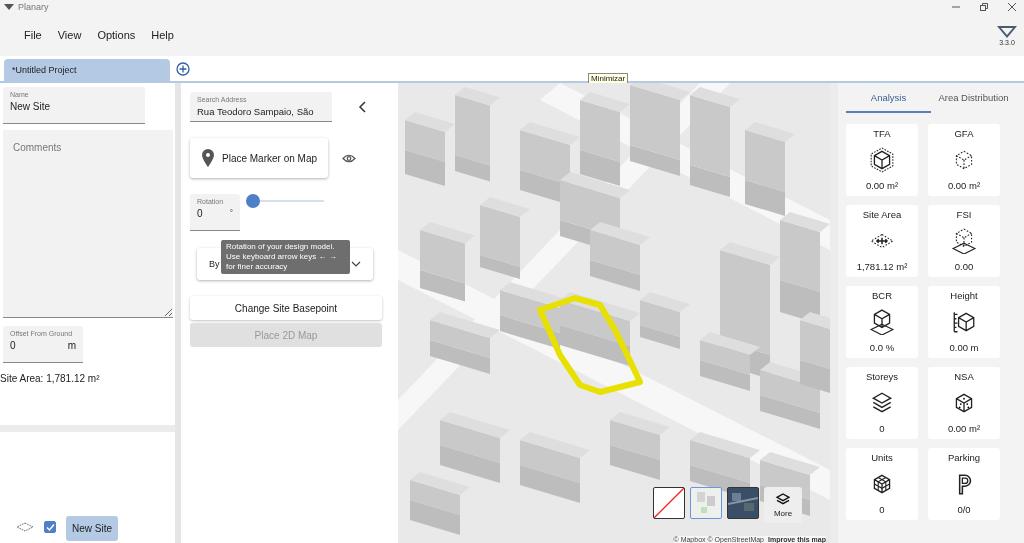 The image size is (1024, 543). Describe the element at coordinates (882, 133) in the screenshot. I see `metric-label: TFA` at that location.